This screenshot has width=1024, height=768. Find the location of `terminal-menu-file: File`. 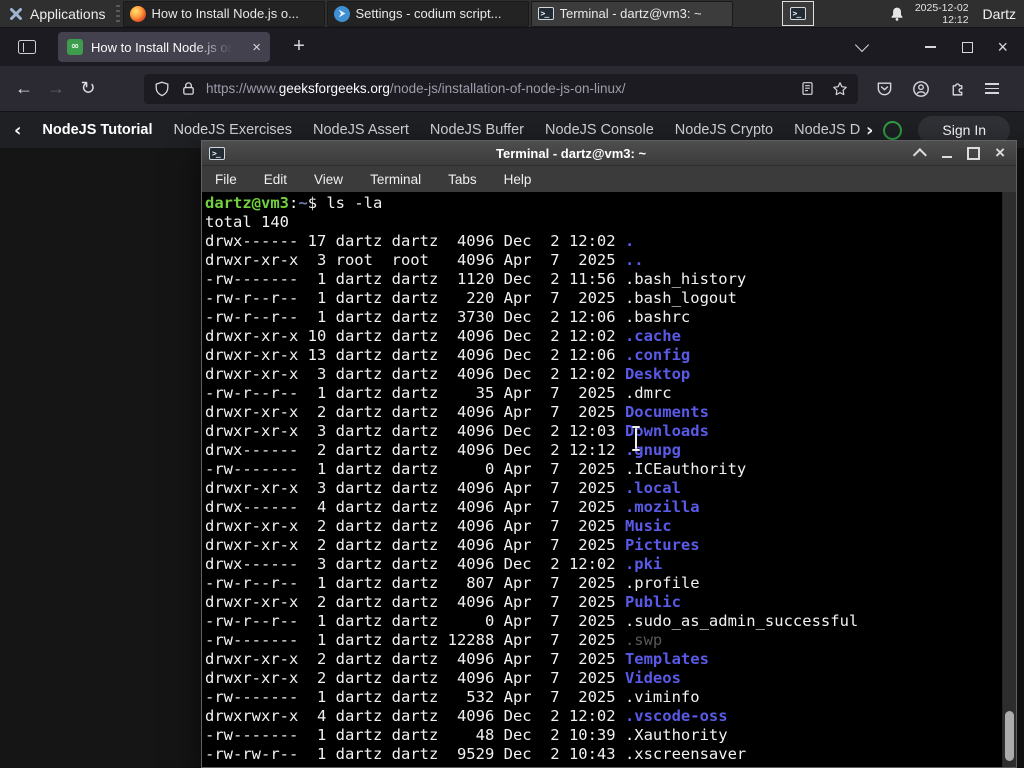

terminal-menu-file: File is located at coordinates (226, 179).